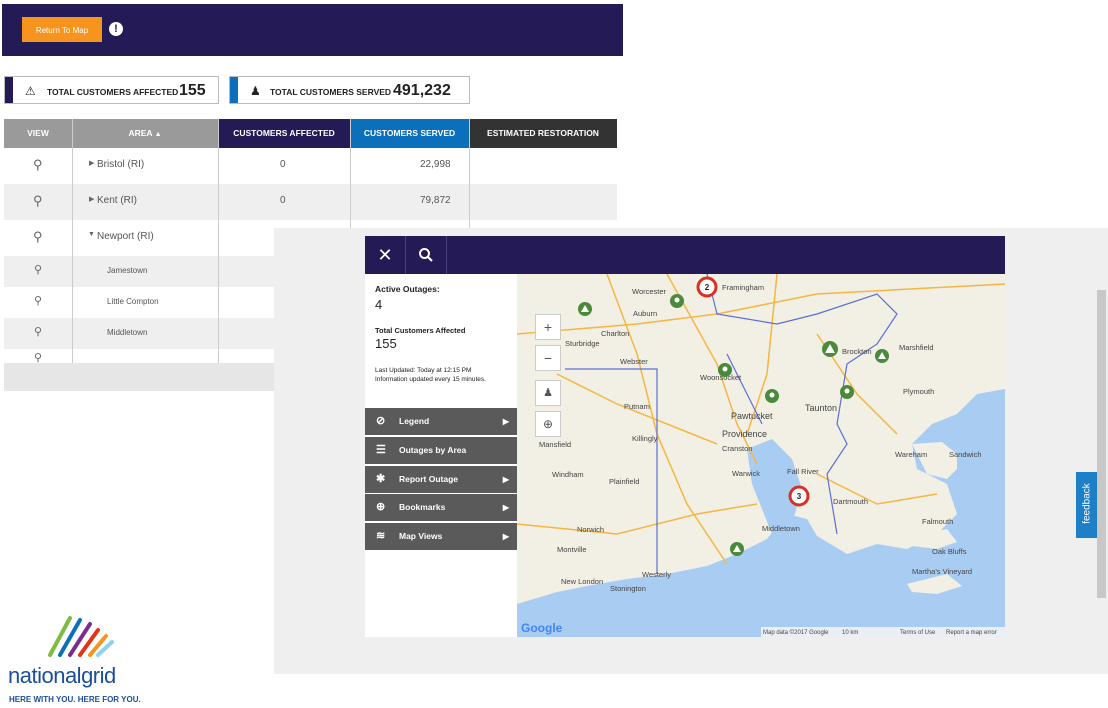 This screenshot has width=1108, height=708. Describe the element at coordinates (918, 633) in the screenshot. I see `terms-link: Terms of Use` at that location.